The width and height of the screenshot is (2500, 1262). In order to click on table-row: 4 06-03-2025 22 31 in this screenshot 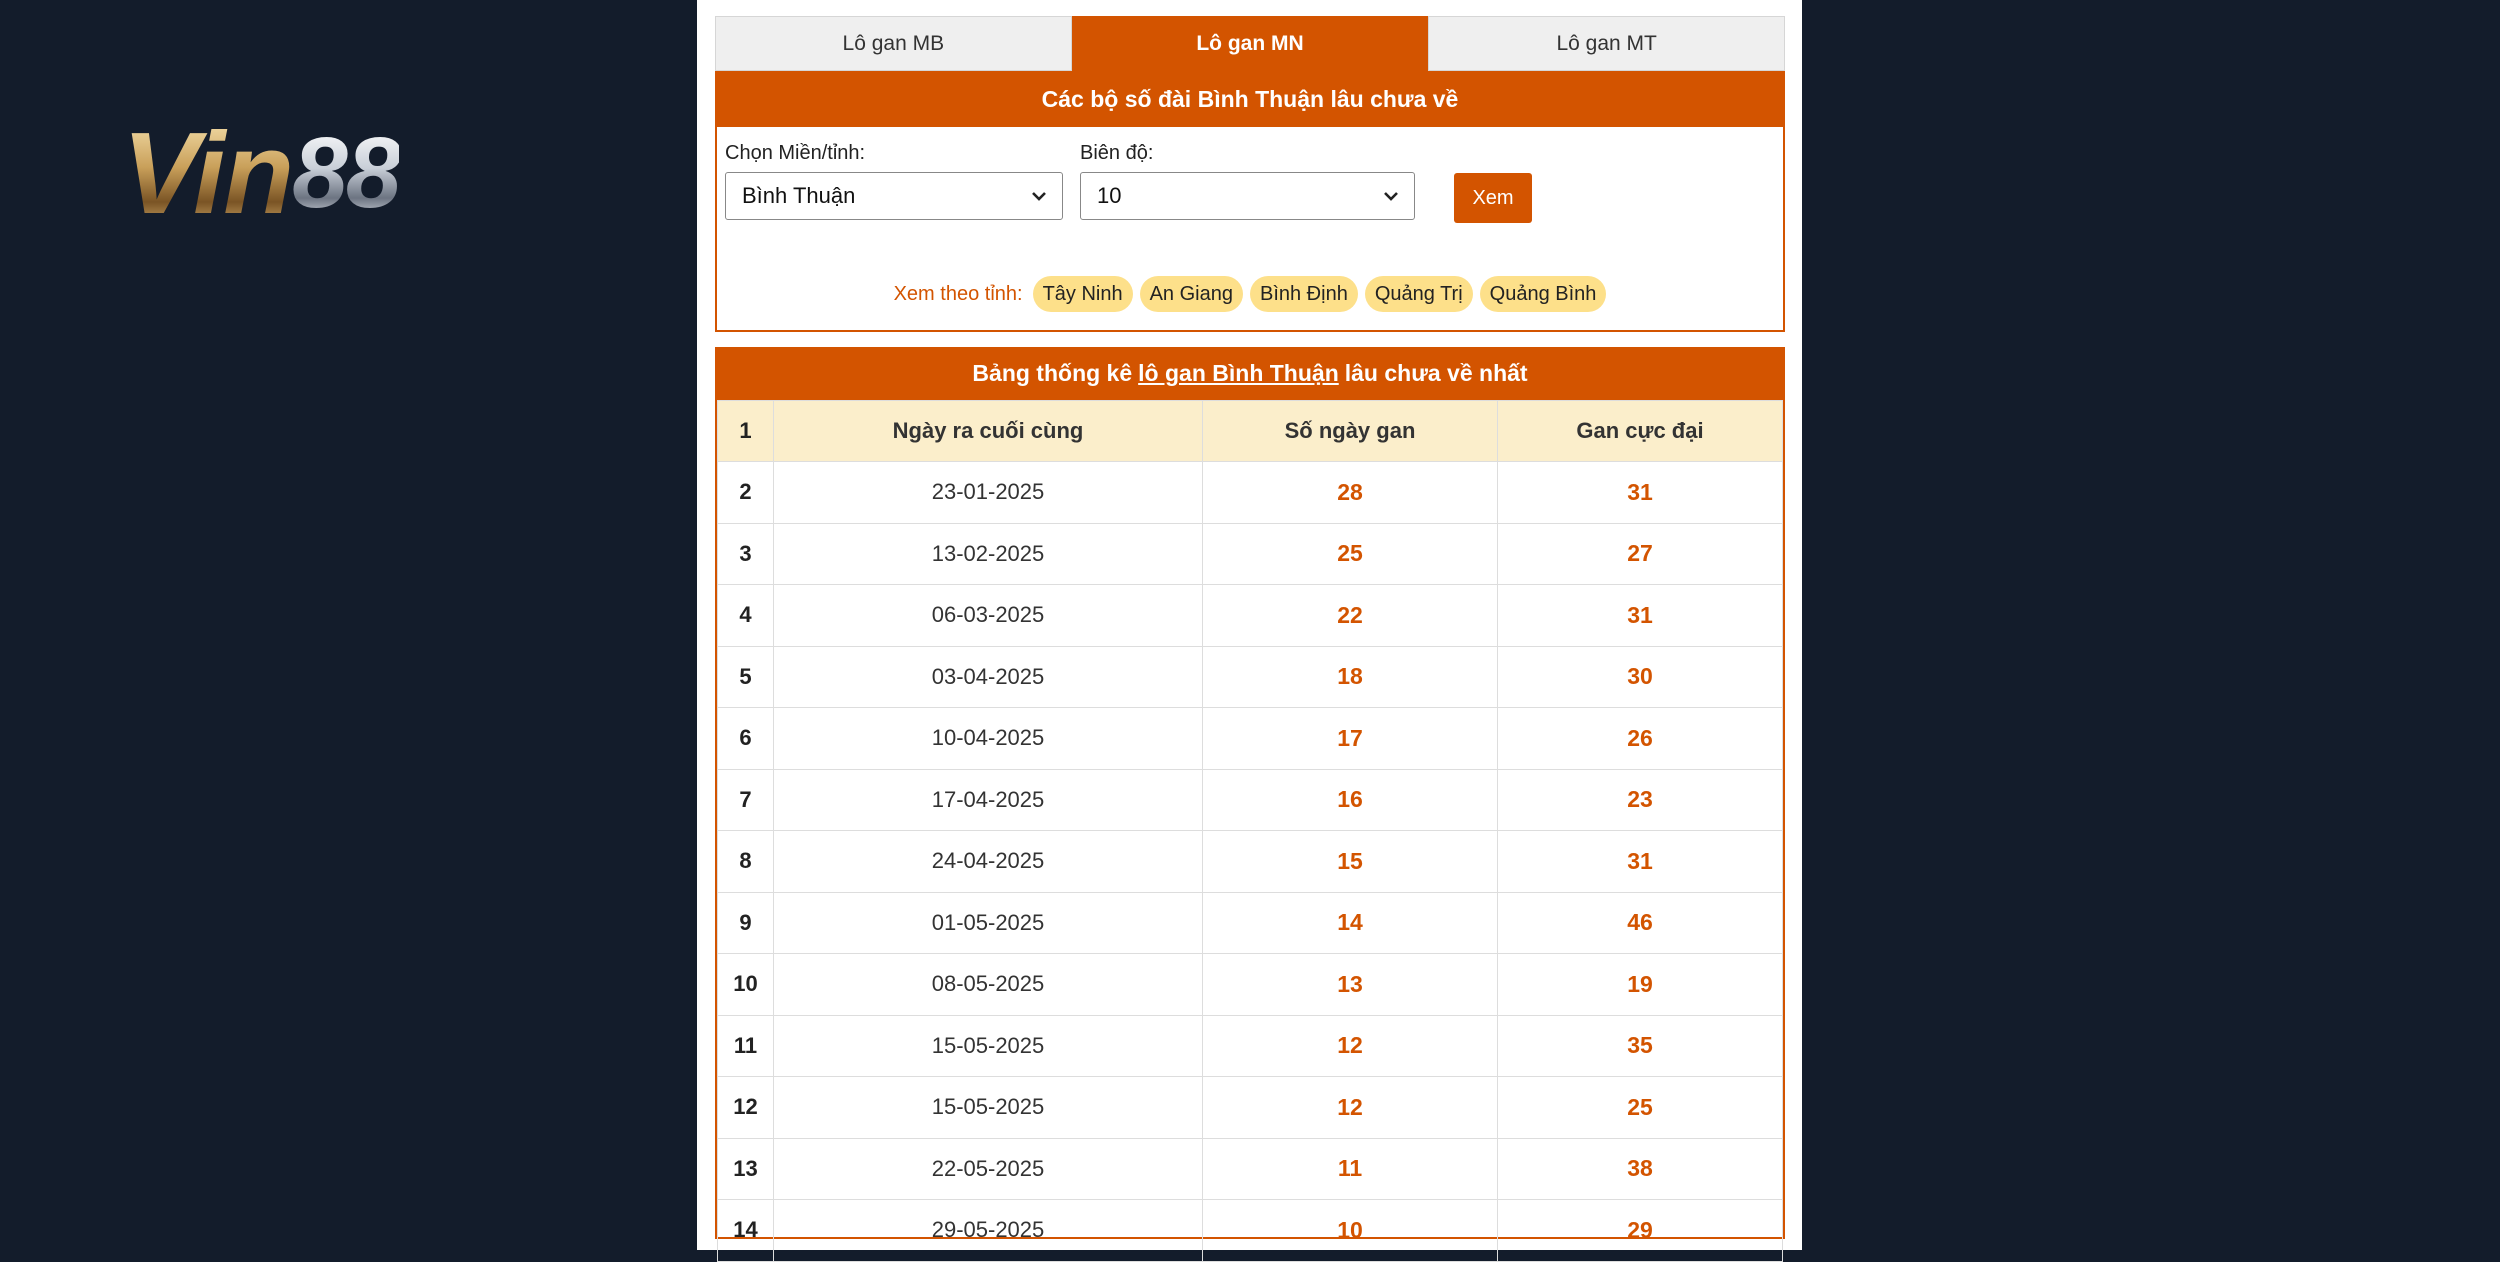, I will do `click(1250, 615)`.